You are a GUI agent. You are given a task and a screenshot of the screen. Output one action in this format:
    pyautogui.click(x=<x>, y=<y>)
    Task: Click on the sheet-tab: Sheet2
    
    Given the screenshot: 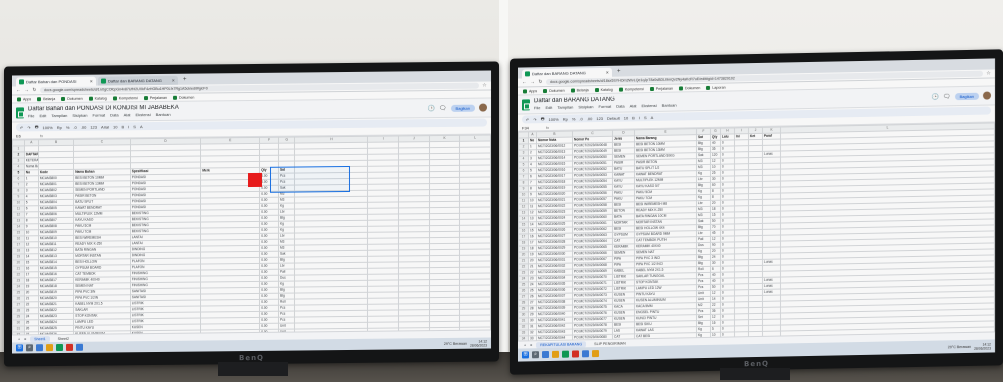 What is the action you would take?
    pyautogui.click(x=63, y=338)
    